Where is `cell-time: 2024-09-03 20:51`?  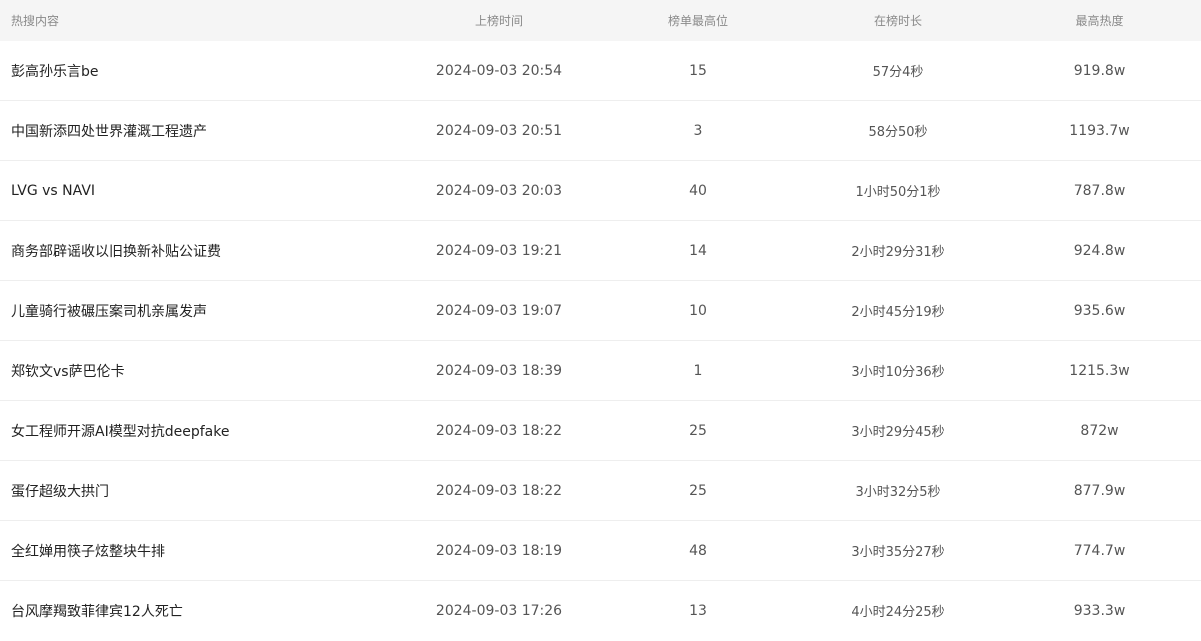
cell-time: 2024-09-03 20:51 is located at coordinates (499, 130).